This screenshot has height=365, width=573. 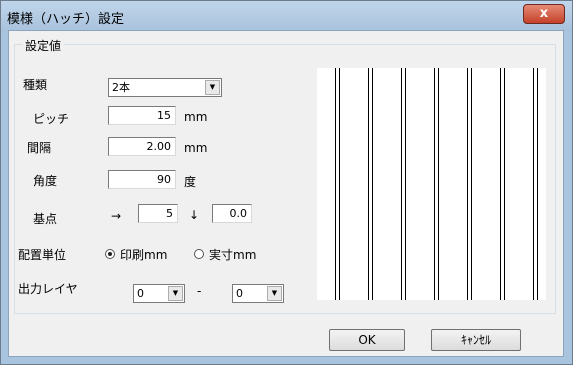 What do you see at coordinates (196, 148) in the screenshot?
I see `gap-unit: mm` at bounding box center [196, 148].